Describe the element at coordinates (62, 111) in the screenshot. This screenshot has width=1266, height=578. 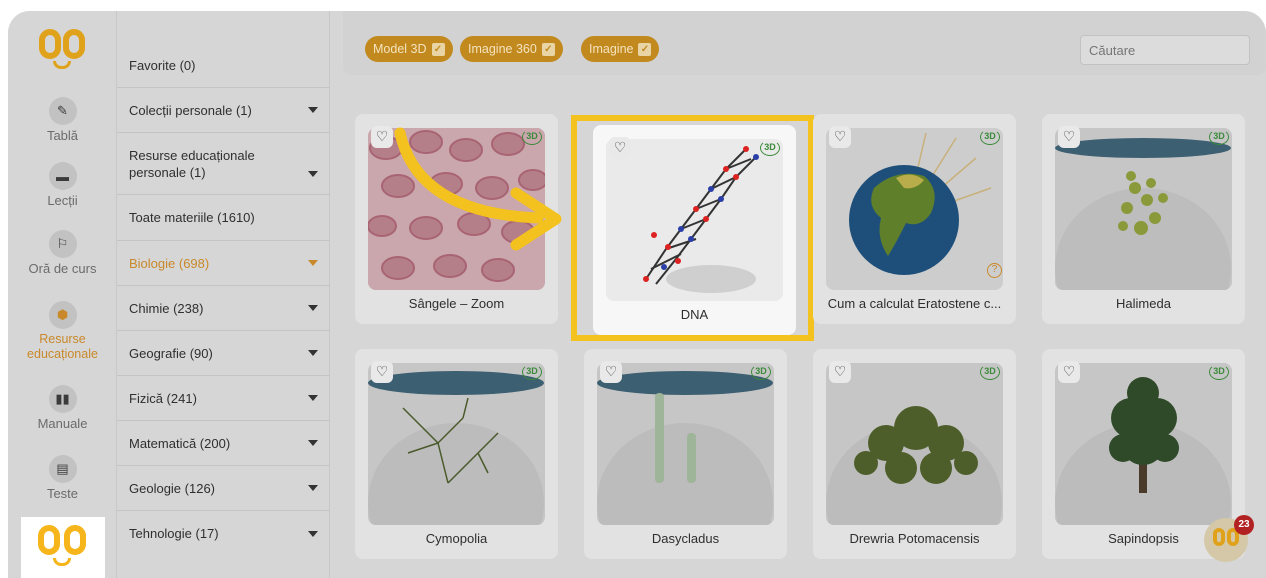
I see `pencil-icon: ✎` at that location.